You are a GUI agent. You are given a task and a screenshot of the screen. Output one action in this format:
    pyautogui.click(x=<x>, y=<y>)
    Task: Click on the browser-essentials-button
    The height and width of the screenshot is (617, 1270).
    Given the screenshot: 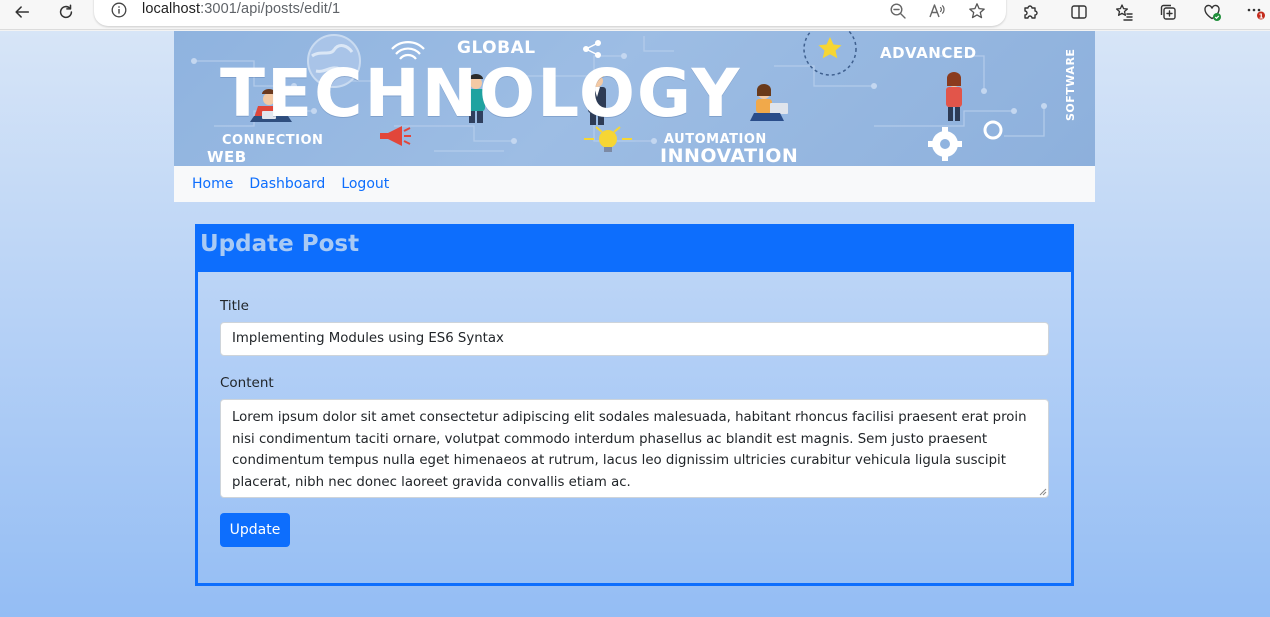 What is the action you would take?
    pyautogui.click(x=1212, y=12)
    